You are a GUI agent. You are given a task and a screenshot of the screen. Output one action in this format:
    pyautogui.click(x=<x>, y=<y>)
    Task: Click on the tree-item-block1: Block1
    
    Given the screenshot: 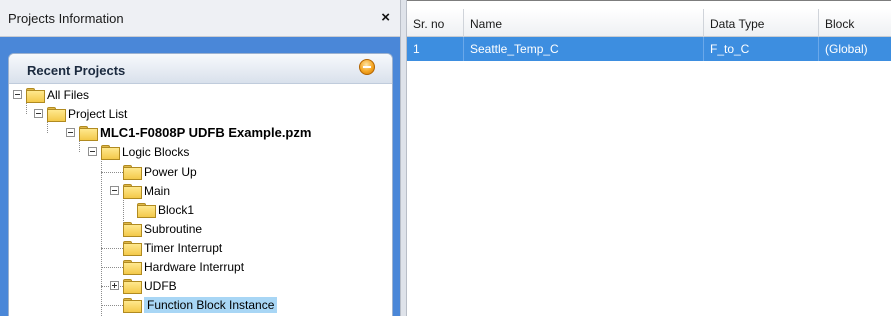 What is the action you would take?
    pyautogui.click(x=165, y=209)
    